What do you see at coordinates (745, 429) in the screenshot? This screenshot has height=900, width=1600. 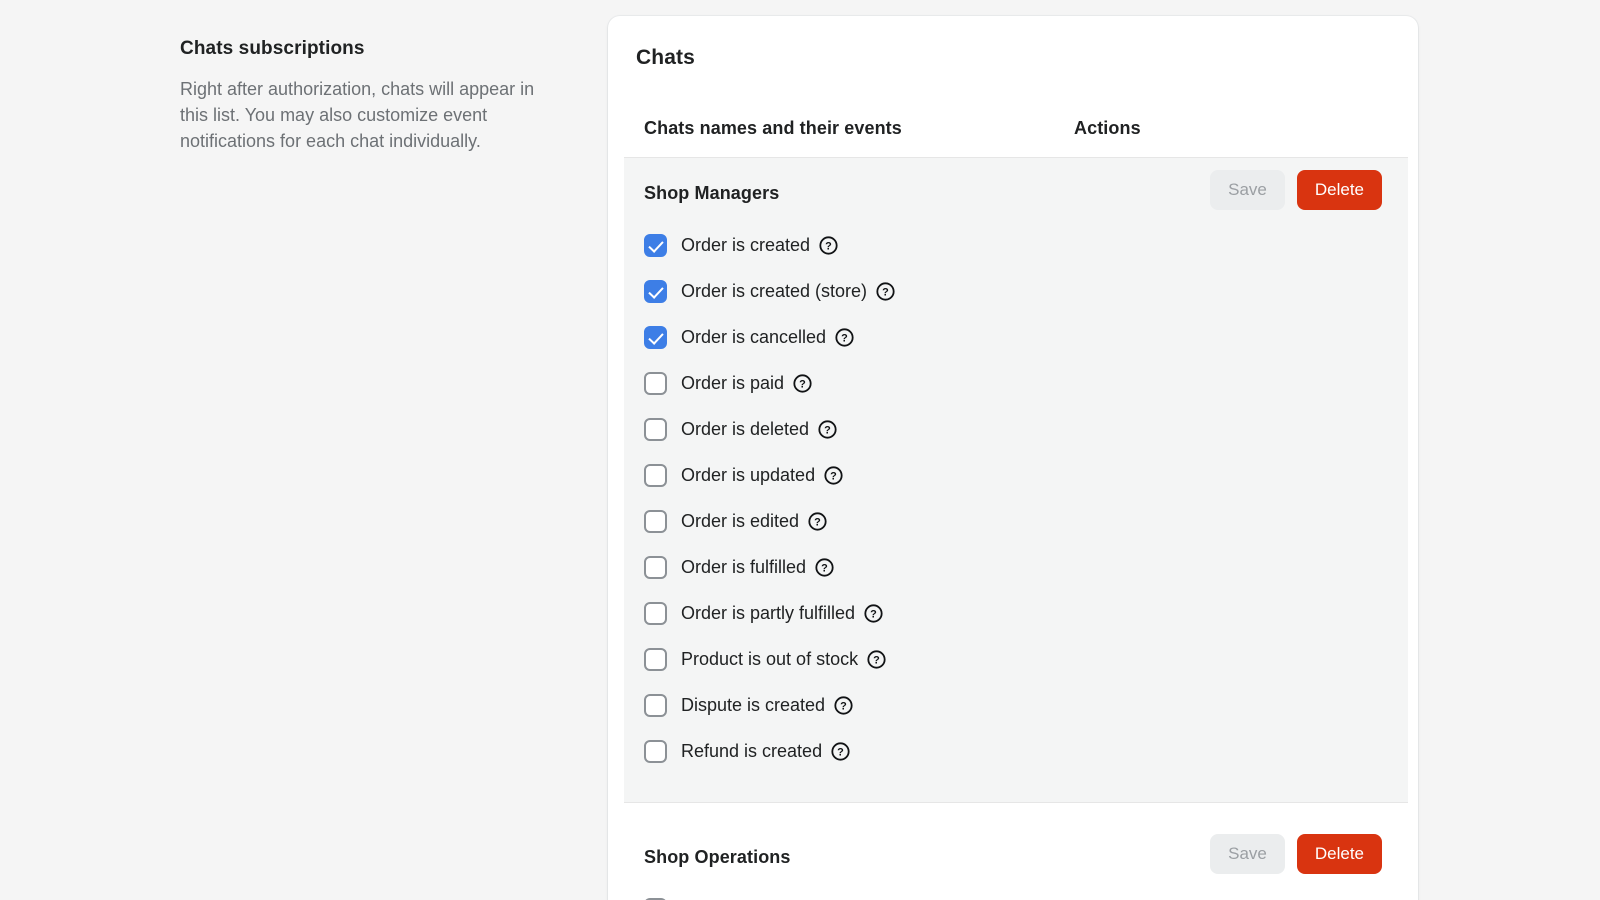 I see `event-label: Order is deleted` at bounding box center [745, 429].